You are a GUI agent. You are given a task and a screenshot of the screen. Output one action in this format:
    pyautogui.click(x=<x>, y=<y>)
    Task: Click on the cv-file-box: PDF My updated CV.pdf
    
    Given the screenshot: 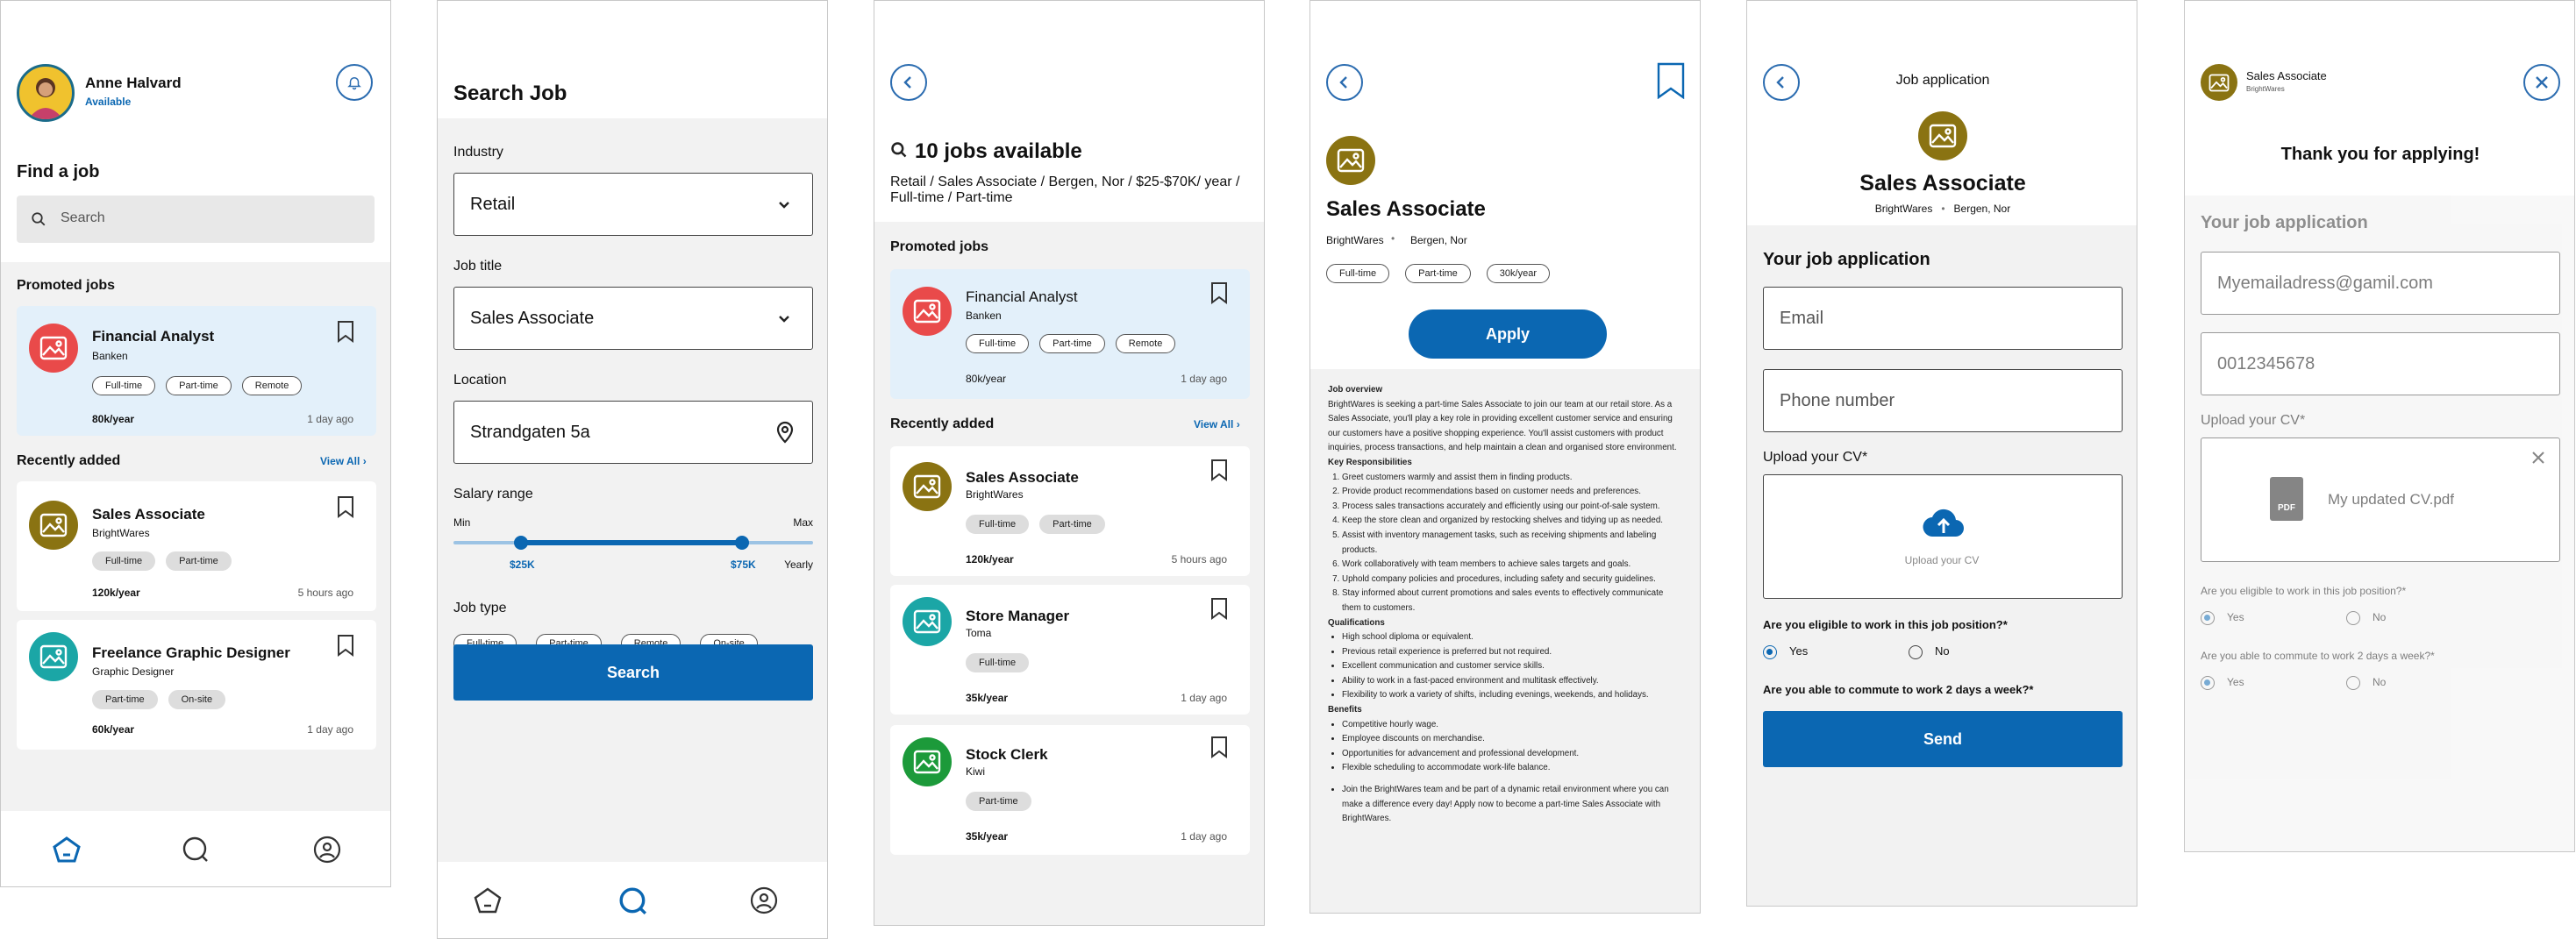 What is the action you would take?
    pyautogui.click(x=2381, y=499)
    